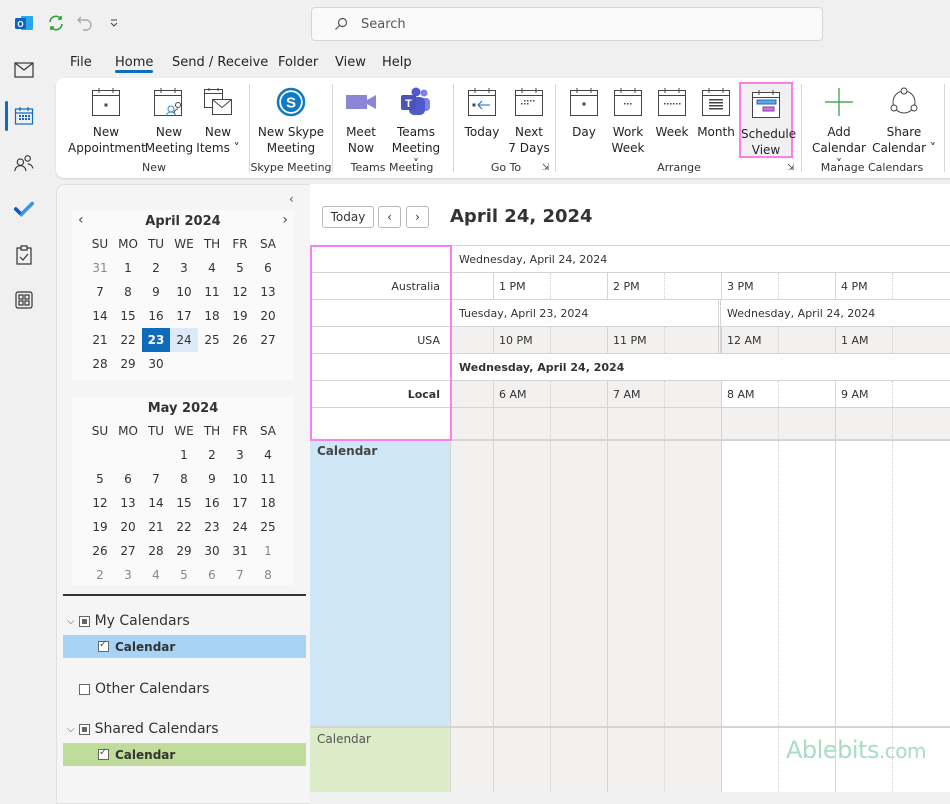  I want to click on todo-icon, so click(24, 209).